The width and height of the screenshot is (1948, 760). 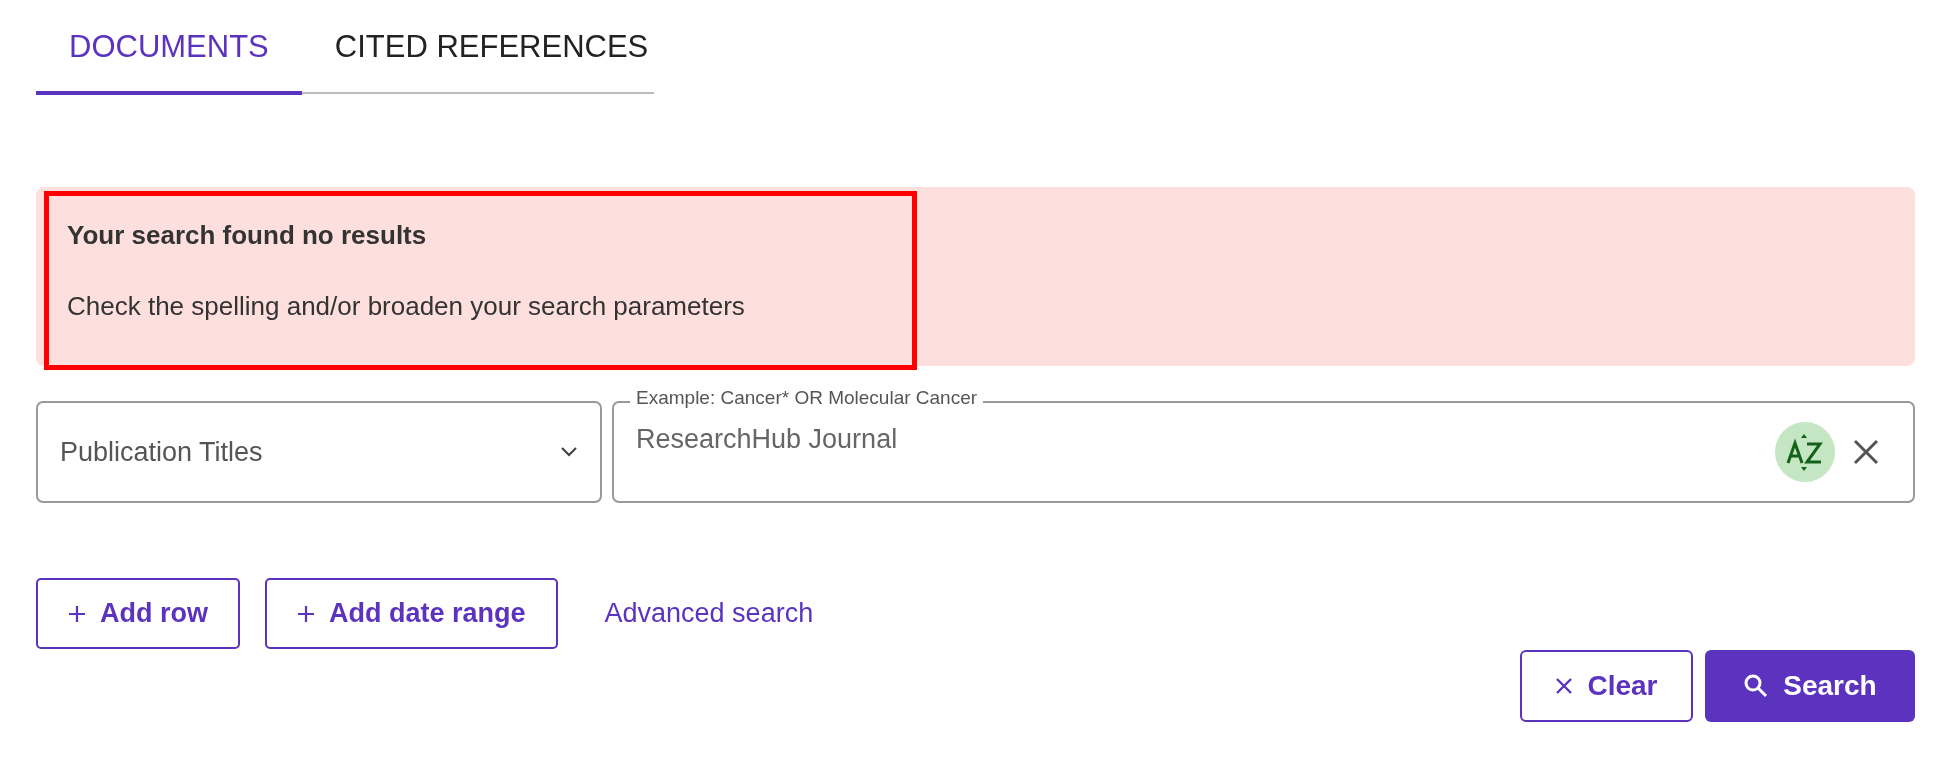 What do you see at coordinates (247, 235) in the screenshot?
I see `alert-title: Your search found no results` at bounding box center [247, 235].